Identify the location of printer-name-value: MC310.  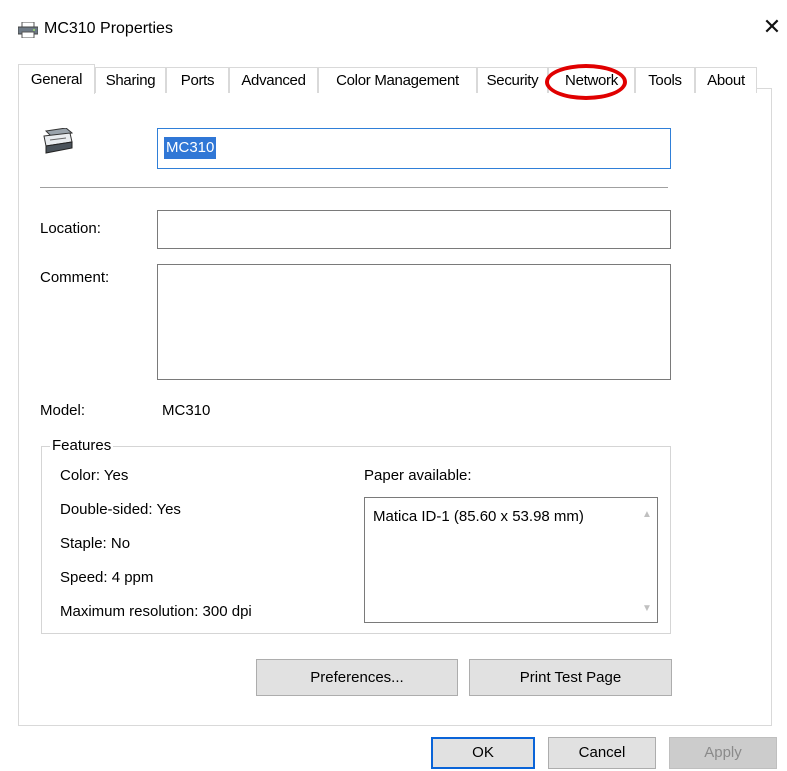
(190, 148).